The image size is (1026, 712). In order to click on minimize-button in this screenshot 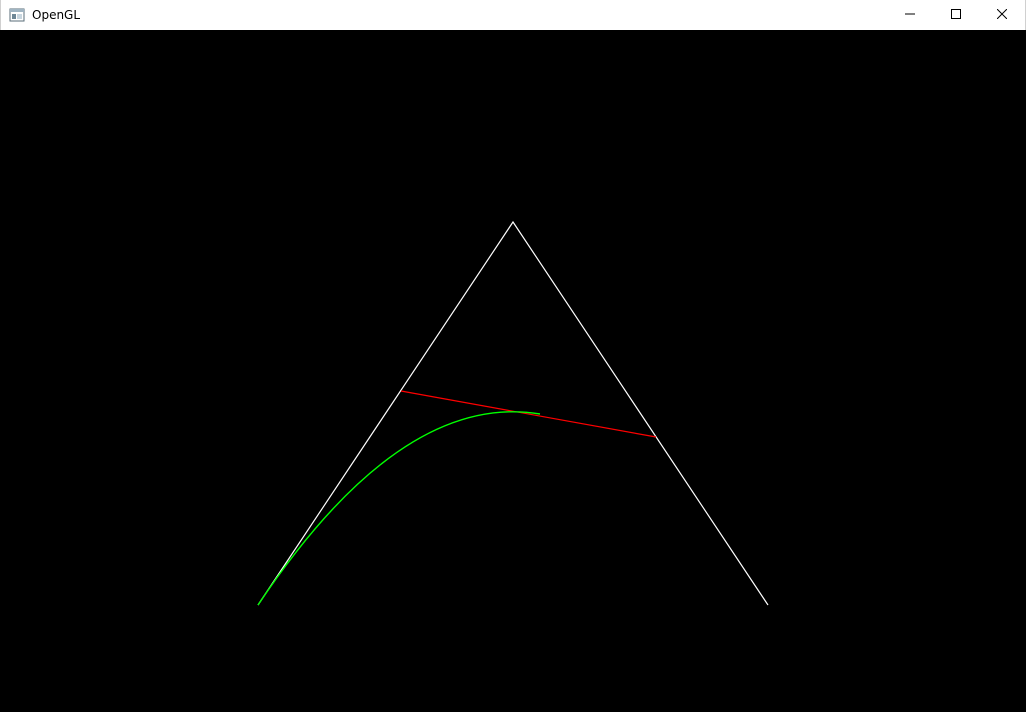, I will do `click(910, 15)`.